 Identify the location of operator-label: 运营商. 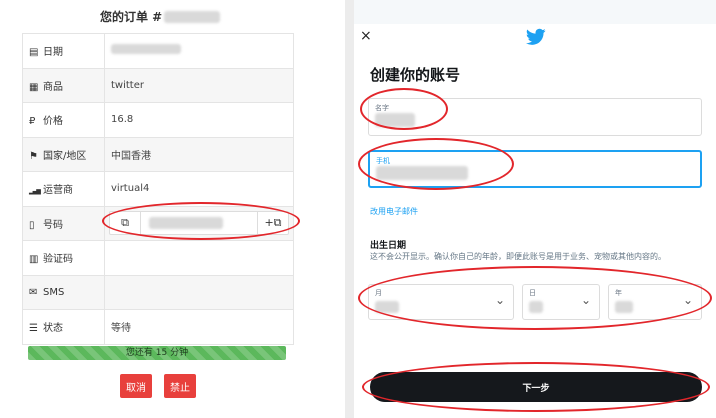
(58, 191).